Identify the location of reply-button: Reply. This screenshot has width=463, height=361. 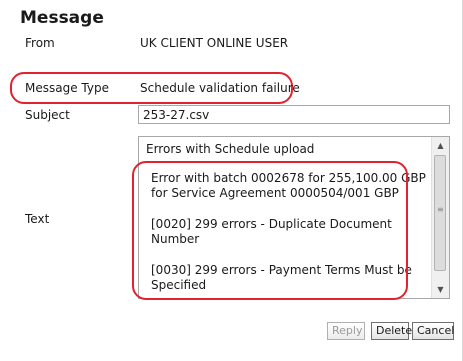
(346, 331).